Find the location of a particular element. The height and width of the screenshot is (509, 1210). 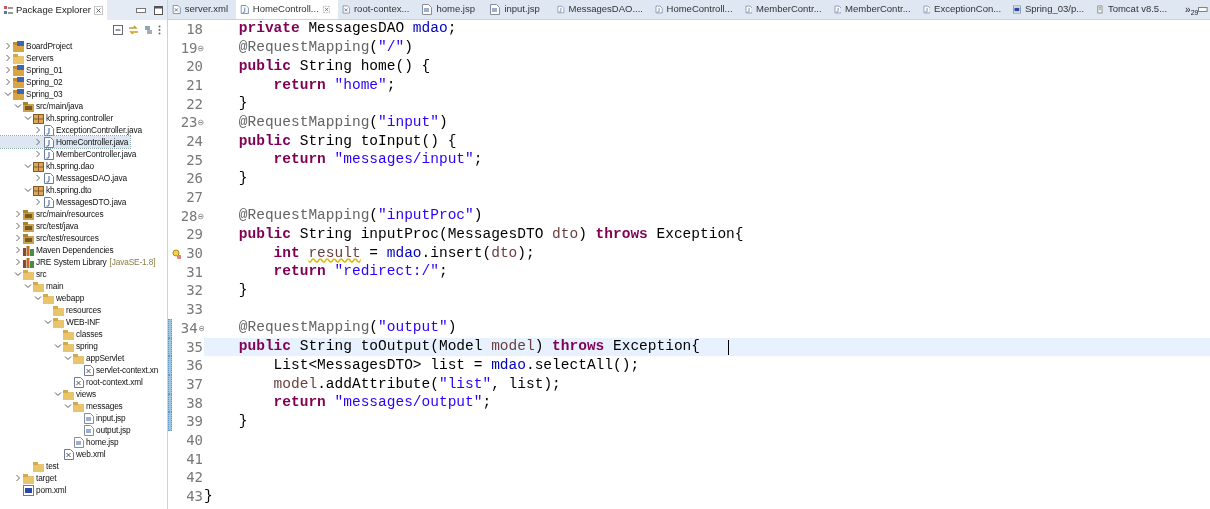

collapse-all-icon is located at coordinates (118, 30).